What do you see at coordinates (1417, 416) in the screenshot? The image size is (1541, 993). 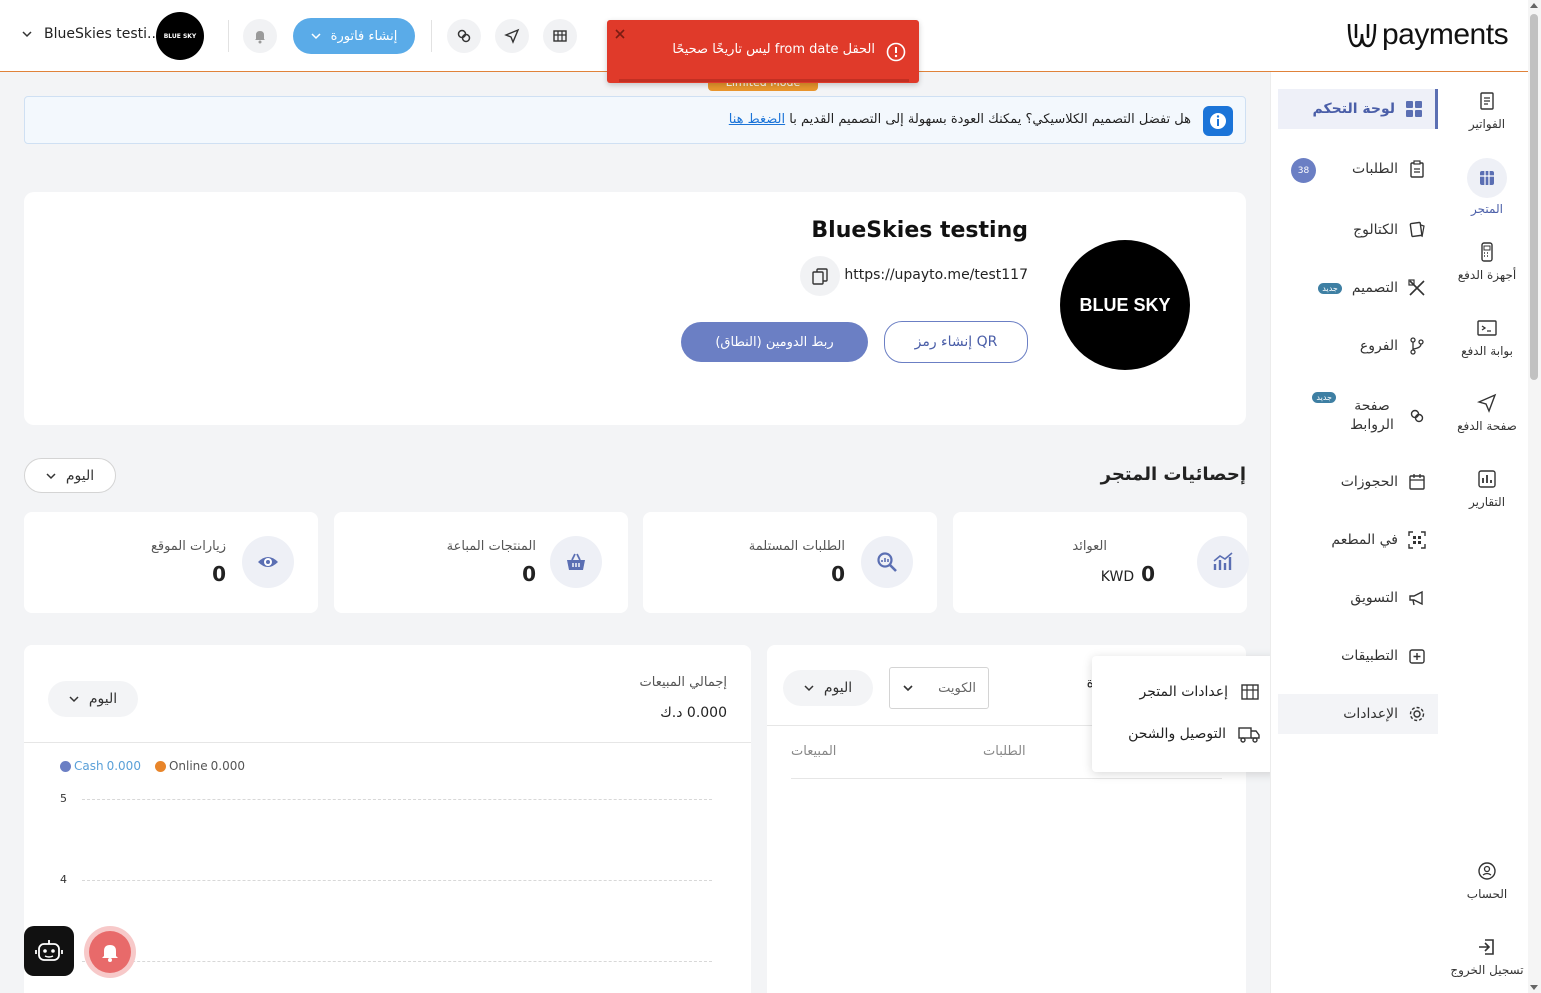 I see `link-icon` at bounding box center [1417, 416].